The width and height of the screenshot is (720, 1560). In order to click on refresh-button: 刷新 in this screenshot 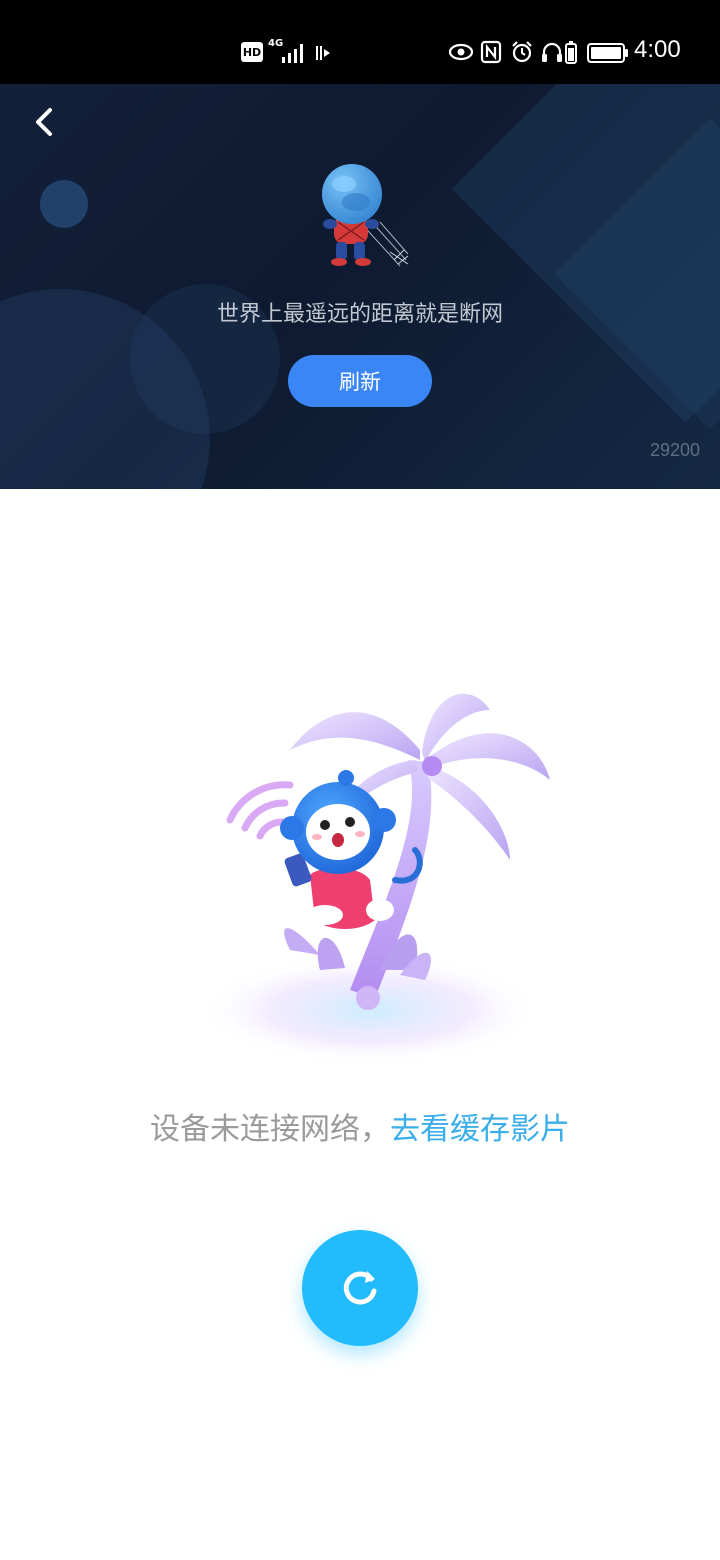, I will do `click(360, 381)`.